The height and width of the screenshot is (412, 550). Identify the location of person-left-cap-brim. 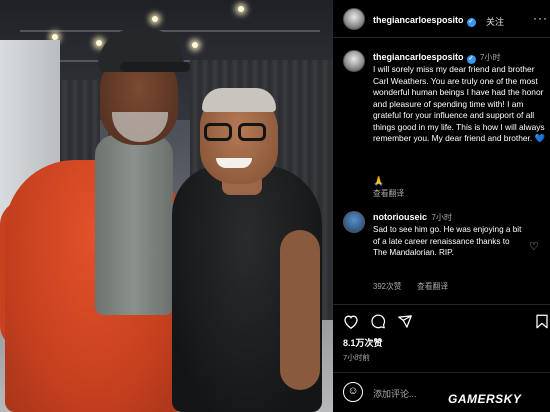
(155, 67).